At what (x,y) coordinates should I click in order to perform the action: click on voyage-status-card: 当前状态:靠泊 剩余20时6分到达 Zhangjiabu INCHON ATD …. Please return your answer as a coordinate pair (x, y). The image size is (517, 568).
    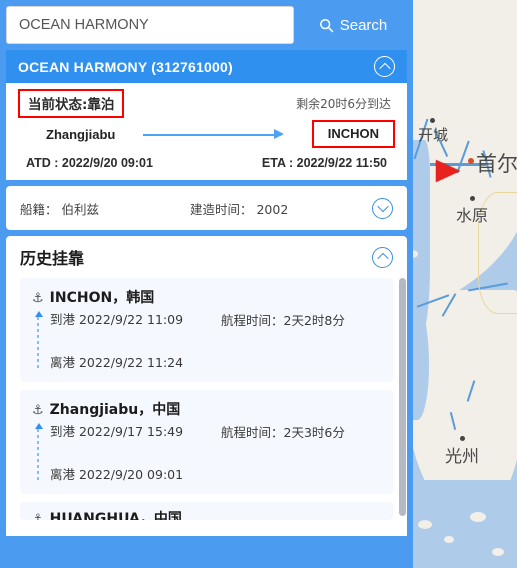
    Looking at the image, I should click on (206, 131).